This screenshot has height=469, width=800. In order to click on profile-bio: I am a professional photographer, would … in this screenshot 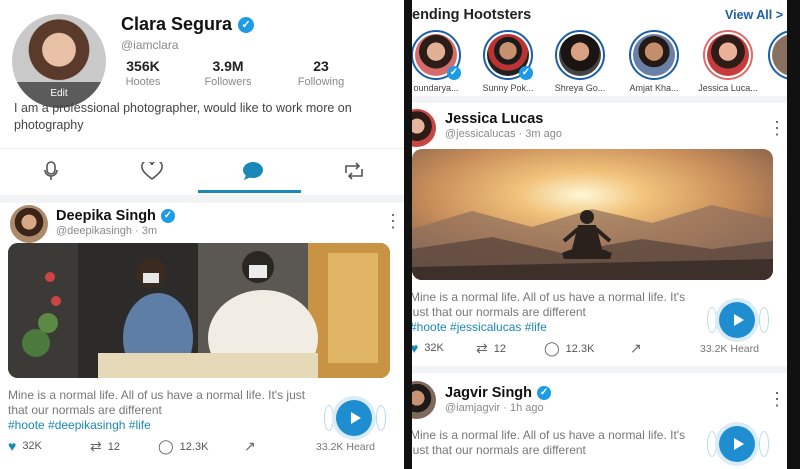, I will do `click(183, 116)`.